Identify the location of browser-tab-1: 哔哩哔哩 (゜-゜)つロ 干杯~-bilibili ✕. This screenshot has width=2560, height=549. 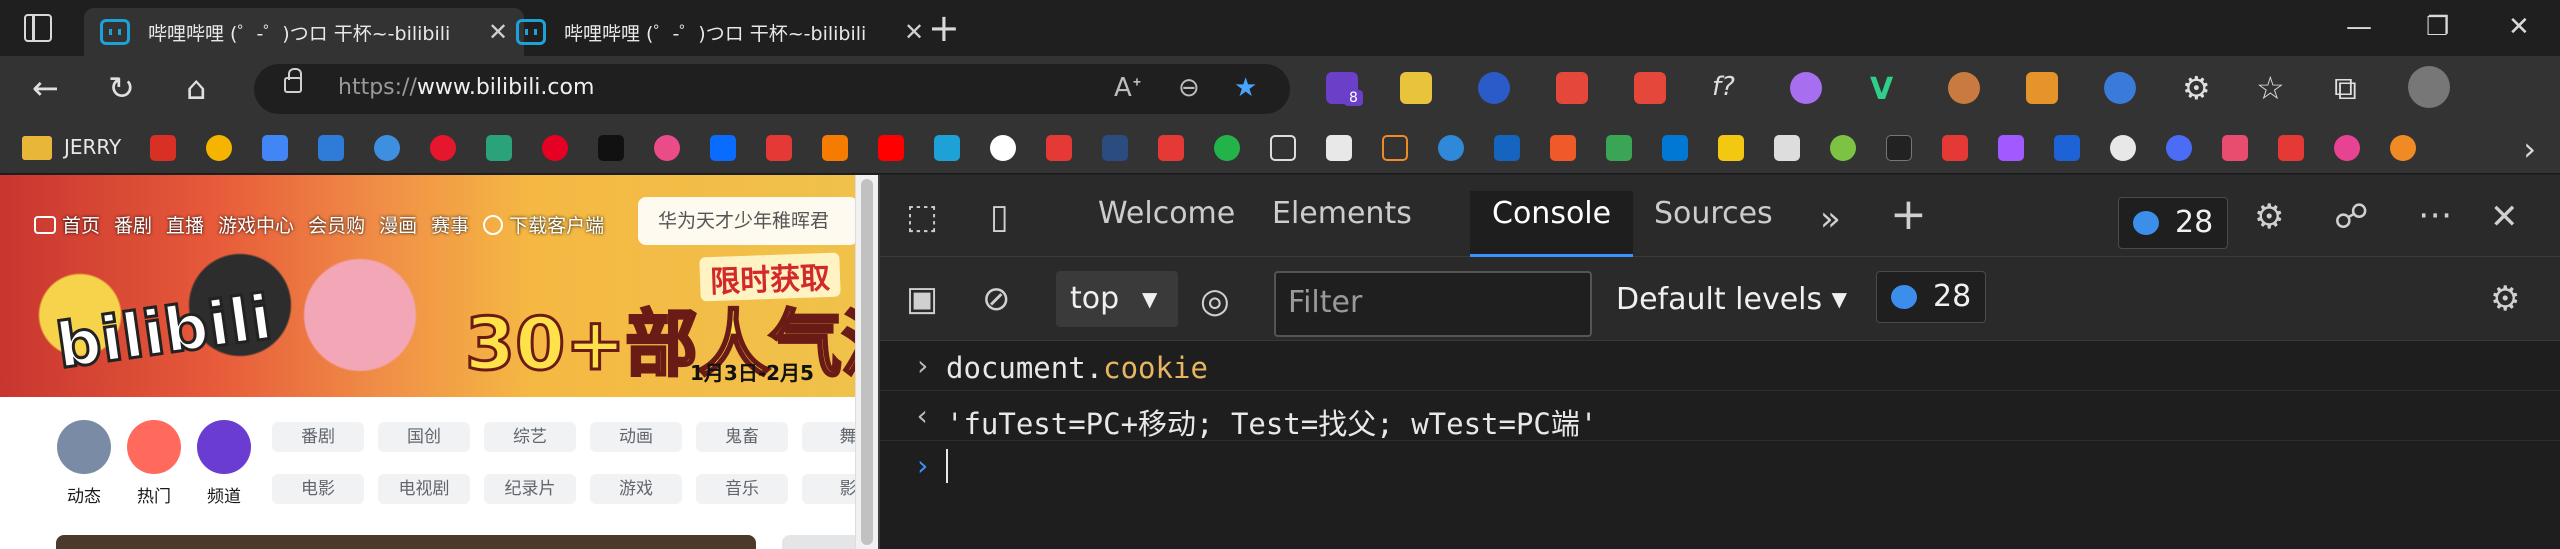
(304, 32).